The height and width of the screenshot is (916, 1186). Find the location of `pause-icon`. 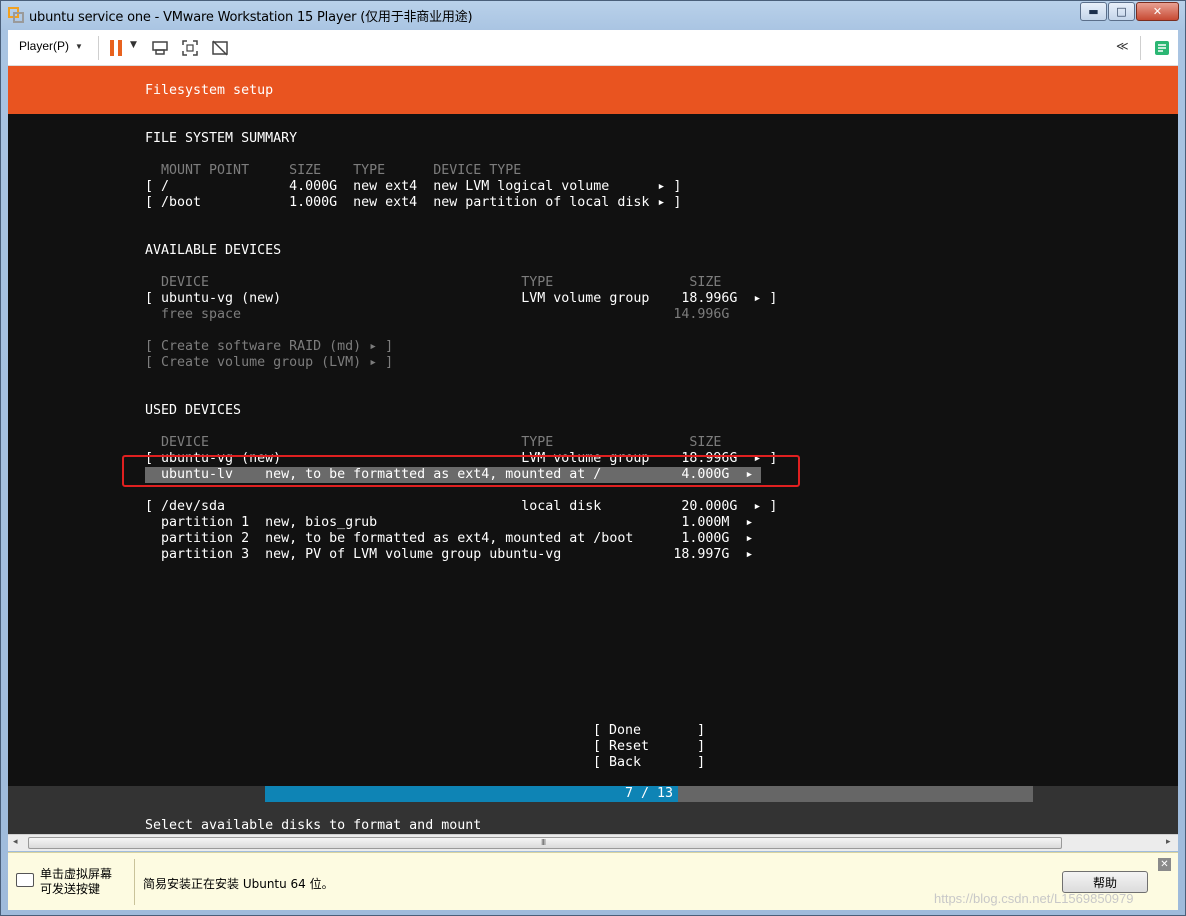

pause-icon is located at coordinates (116, 48).